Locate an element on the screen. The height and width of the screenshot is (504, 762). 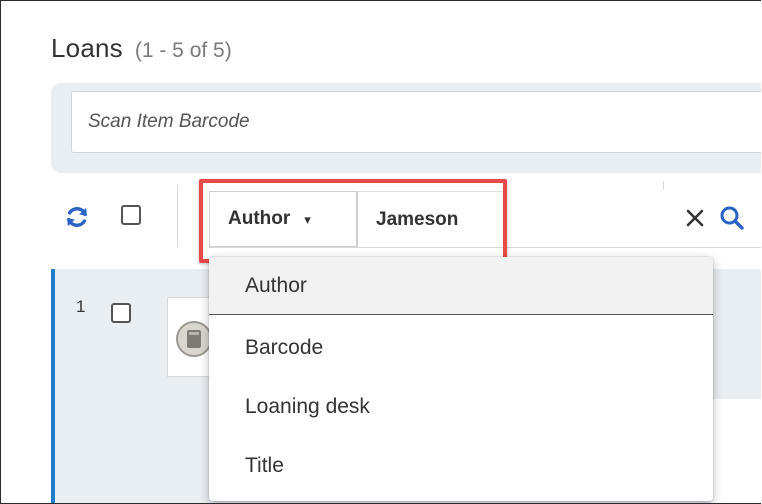
loans-count: (1 - 5 of 5) is located at coordinates (183, 50).